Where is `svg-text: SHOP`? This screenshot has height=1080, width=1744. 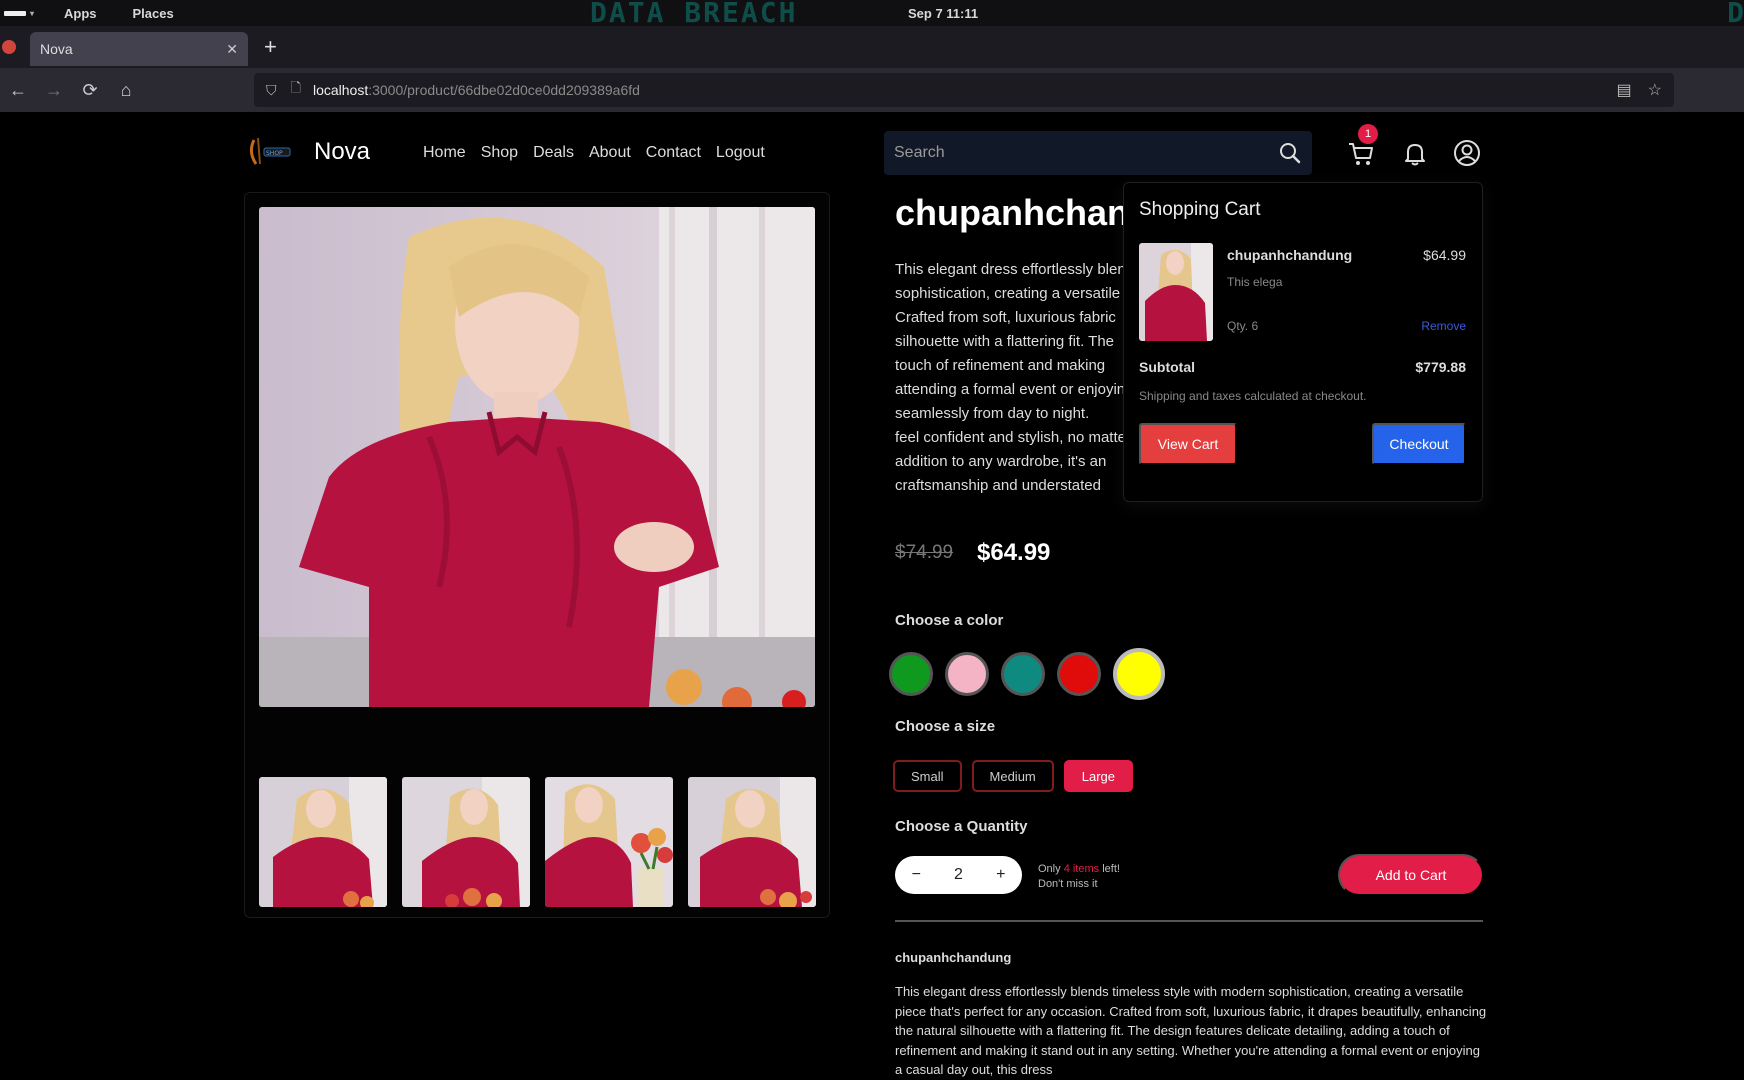 svg-text: SHOP is located at coordinates (274, 153).